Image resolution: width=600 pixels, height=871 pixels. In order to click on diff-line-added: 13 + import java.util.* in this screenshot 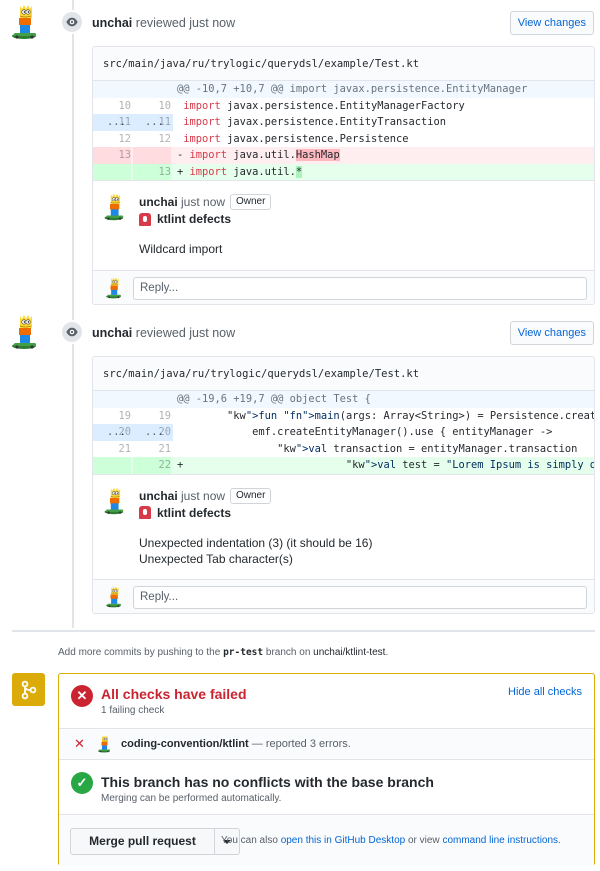, I will do `click(343, 171)`.